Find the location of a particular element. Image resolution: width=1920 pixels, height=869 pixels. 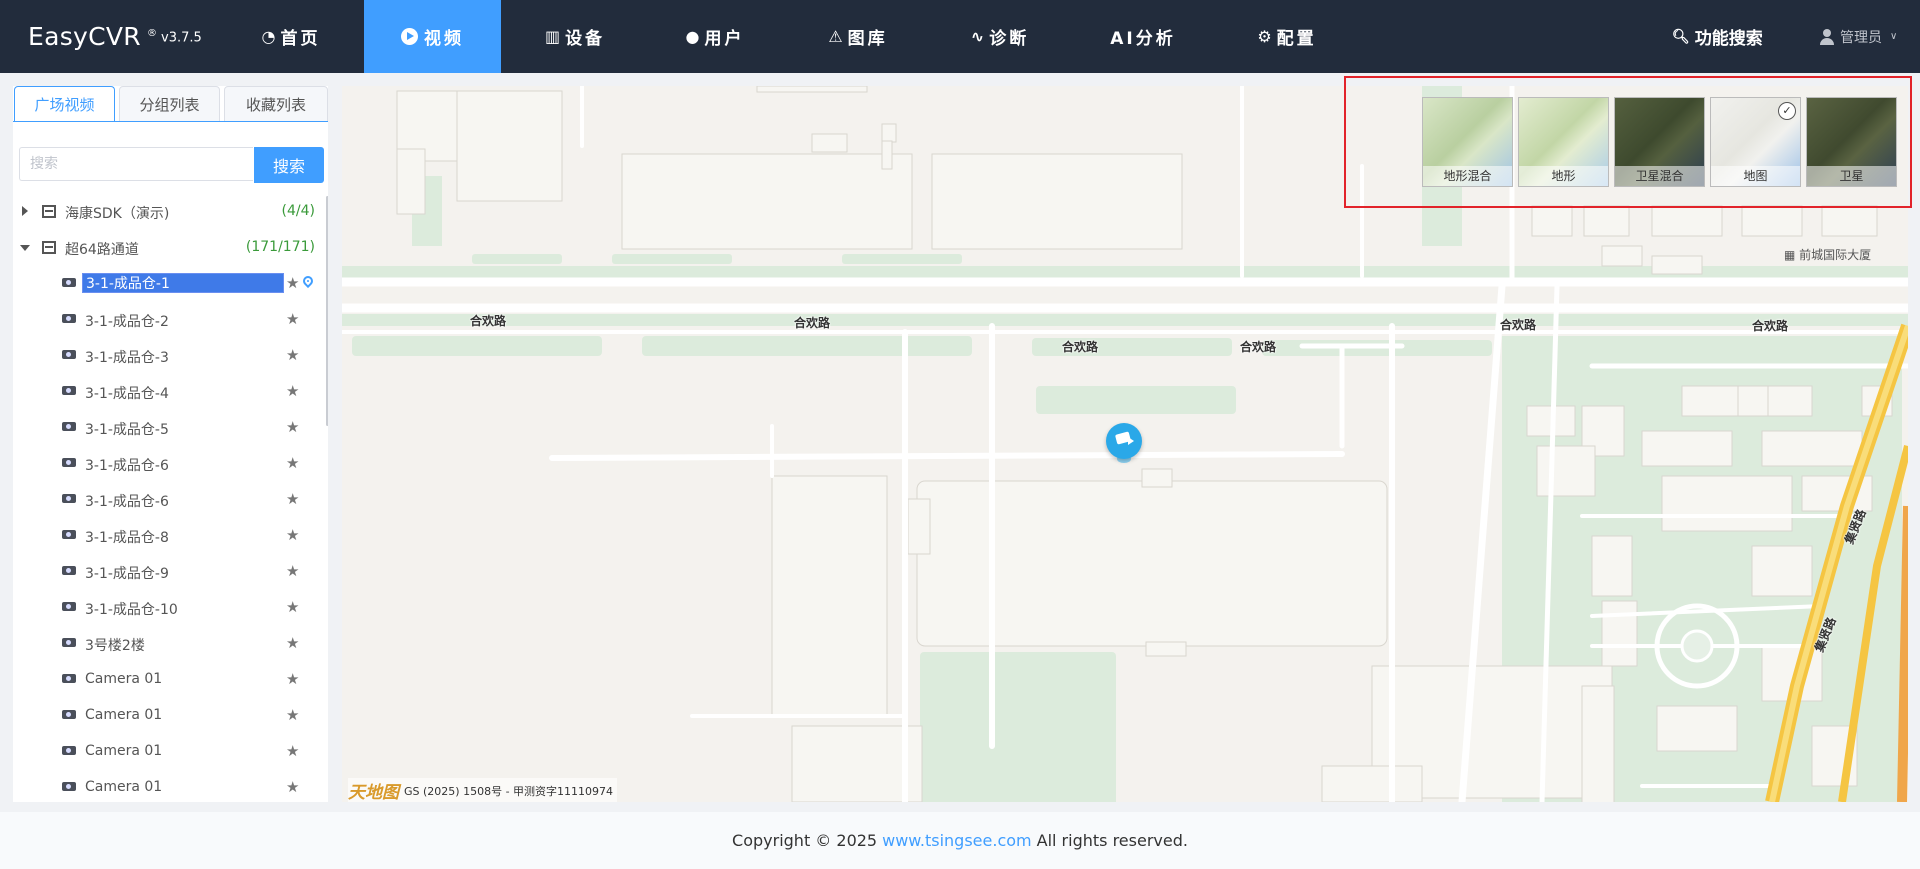

nav-config-label: 配置 is located at coordinates (1296, 39).